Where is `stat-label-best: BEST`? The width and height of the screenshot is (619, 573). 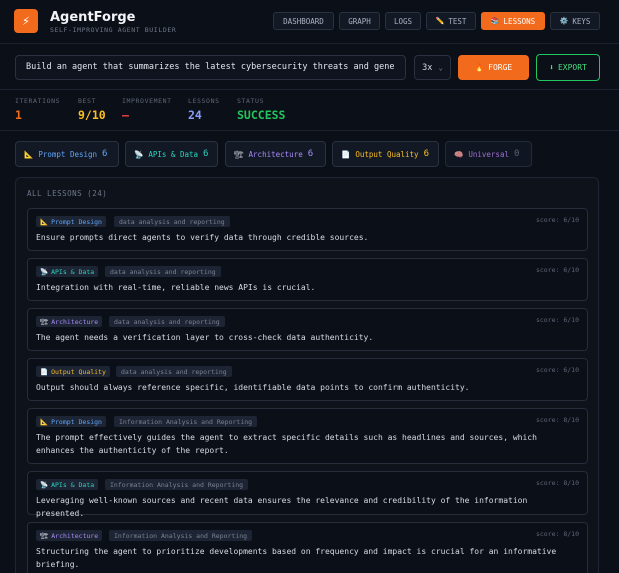 stat-label-best: BEST is located at coordinates (87, 101).